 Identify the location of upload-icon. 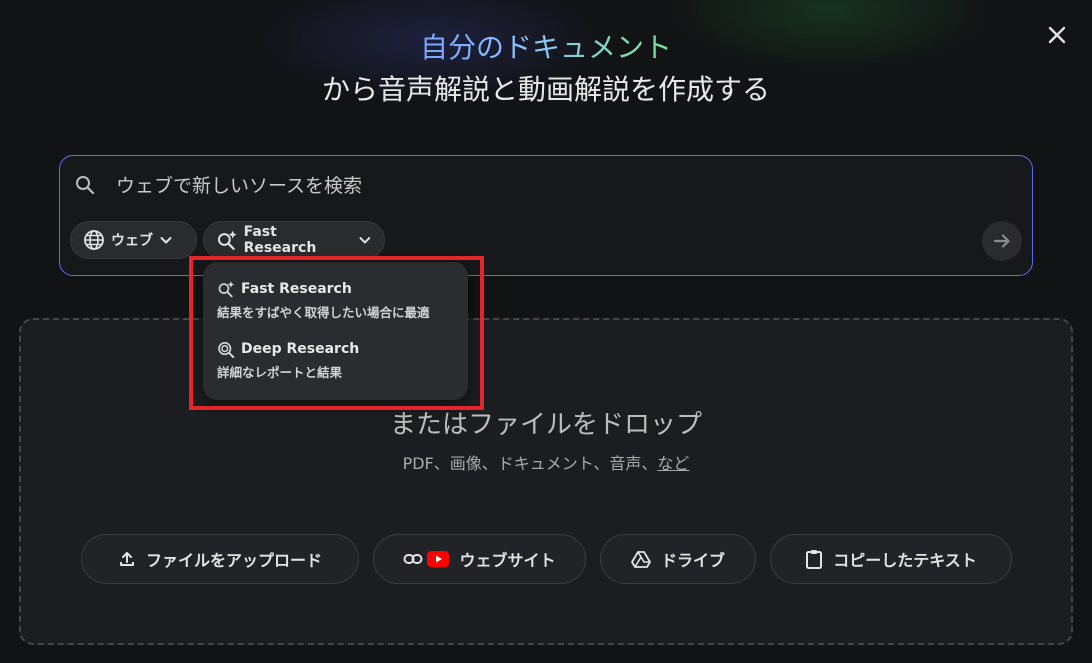
(126, 559).